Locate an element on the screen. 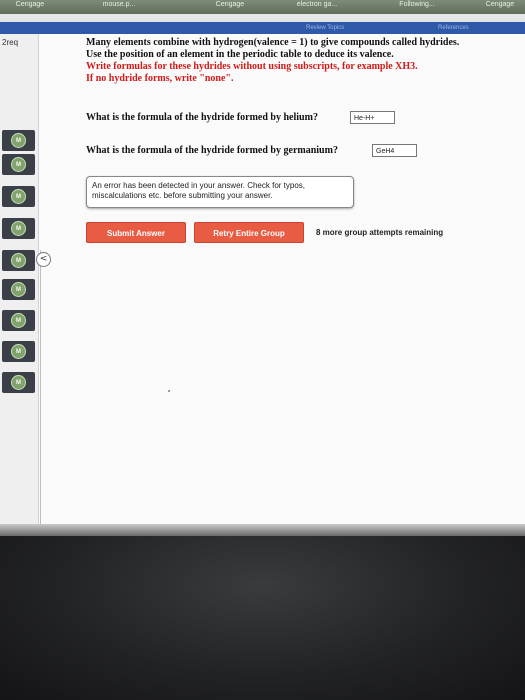 The image size is (525, 700). sidebar-req-label: 2req is located at coordinates (10, 42).